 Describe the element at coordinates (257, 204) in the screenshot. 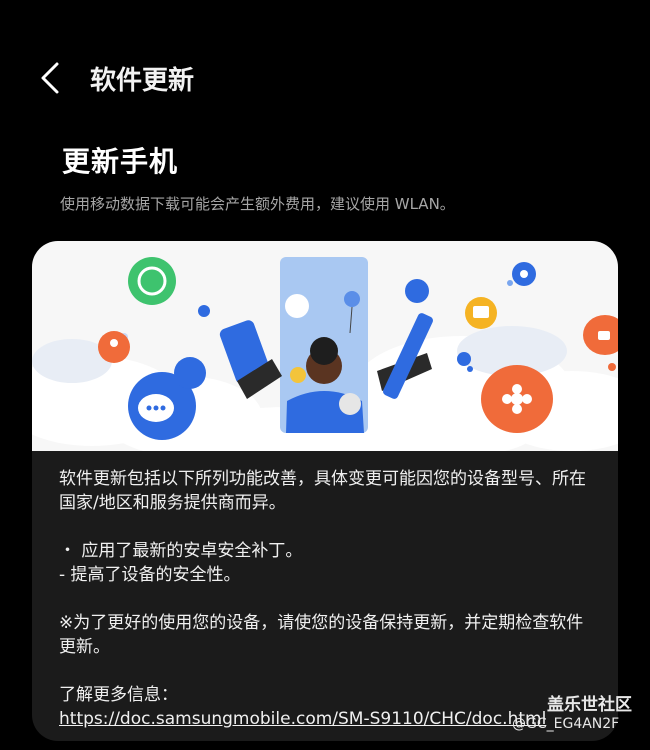

I see `data-usage-note: 使用移动数据下载可能会产生额外费用，建议使用 WLAN。` at that location.